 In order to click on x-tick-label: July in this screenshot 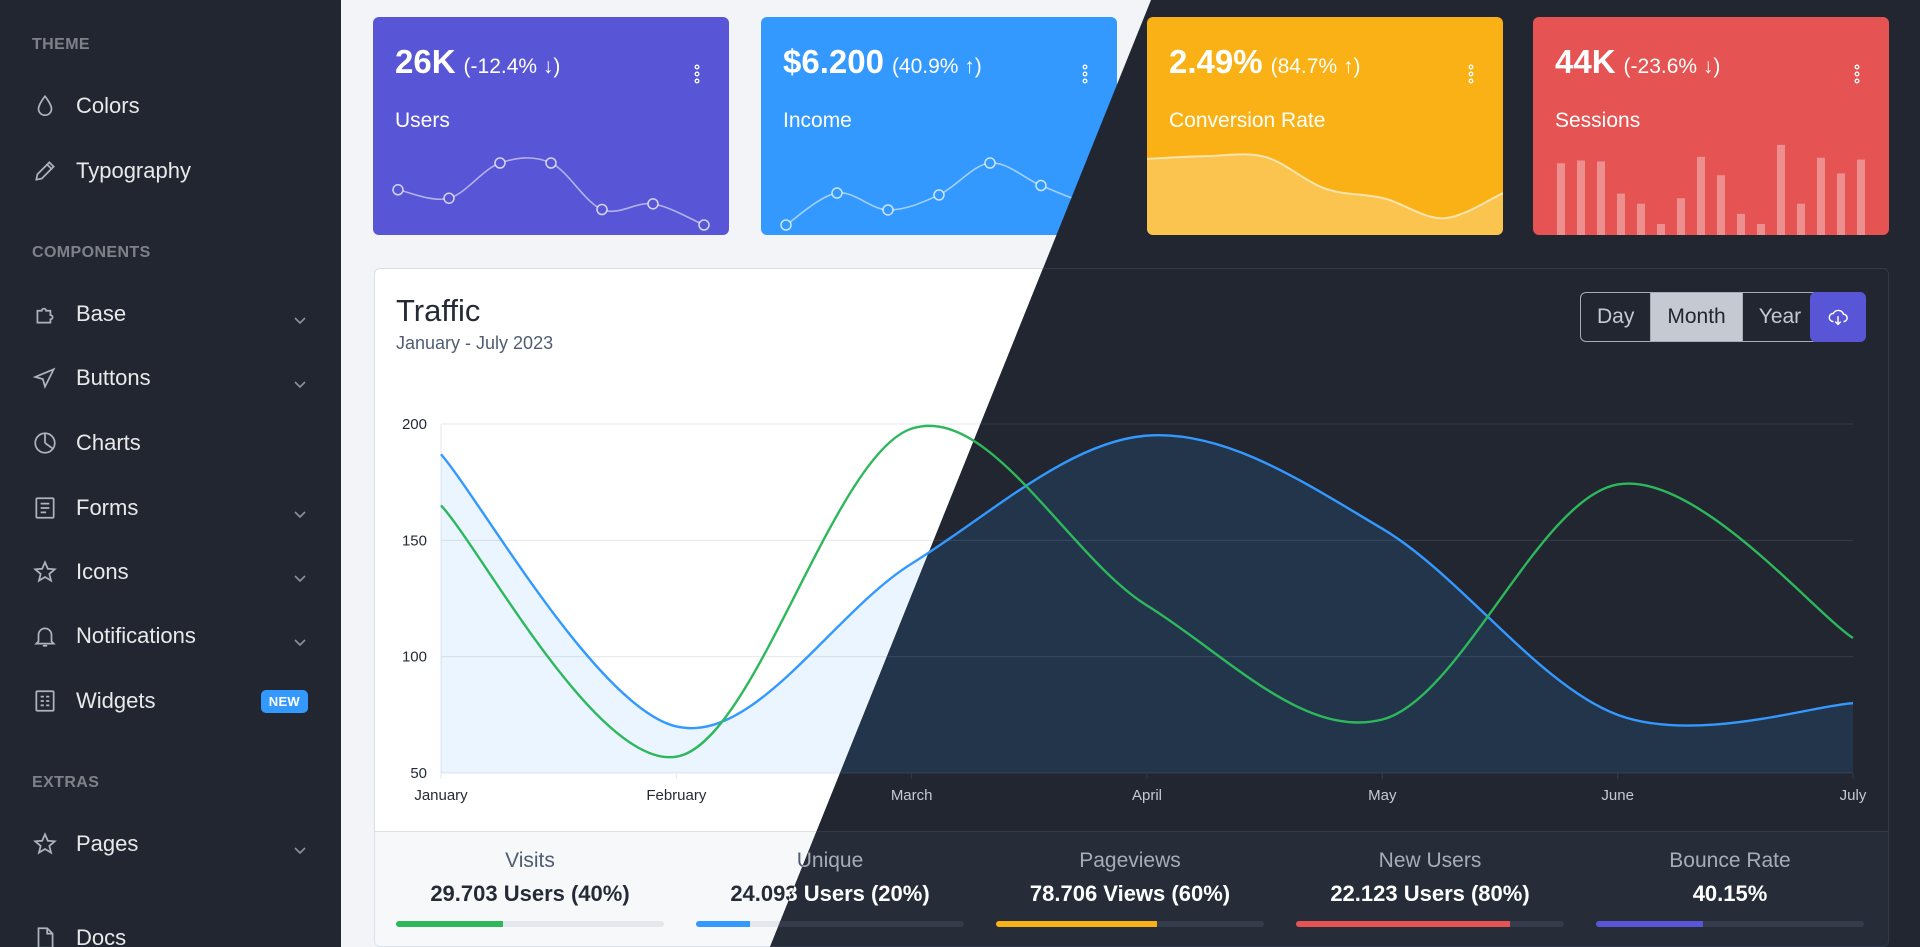, I will do `click(1853, 795)`.